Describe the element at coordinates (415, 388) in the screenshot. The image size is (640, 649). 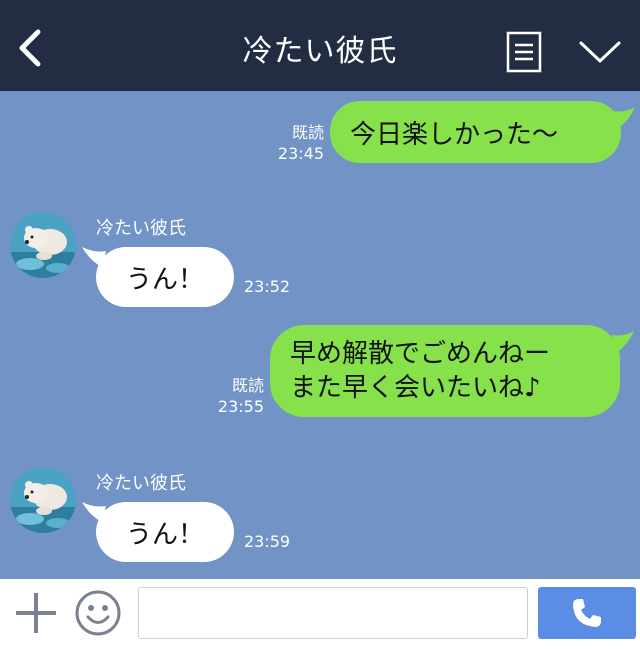
I see `message-text-line: また早く会いたいね♪` at that location.